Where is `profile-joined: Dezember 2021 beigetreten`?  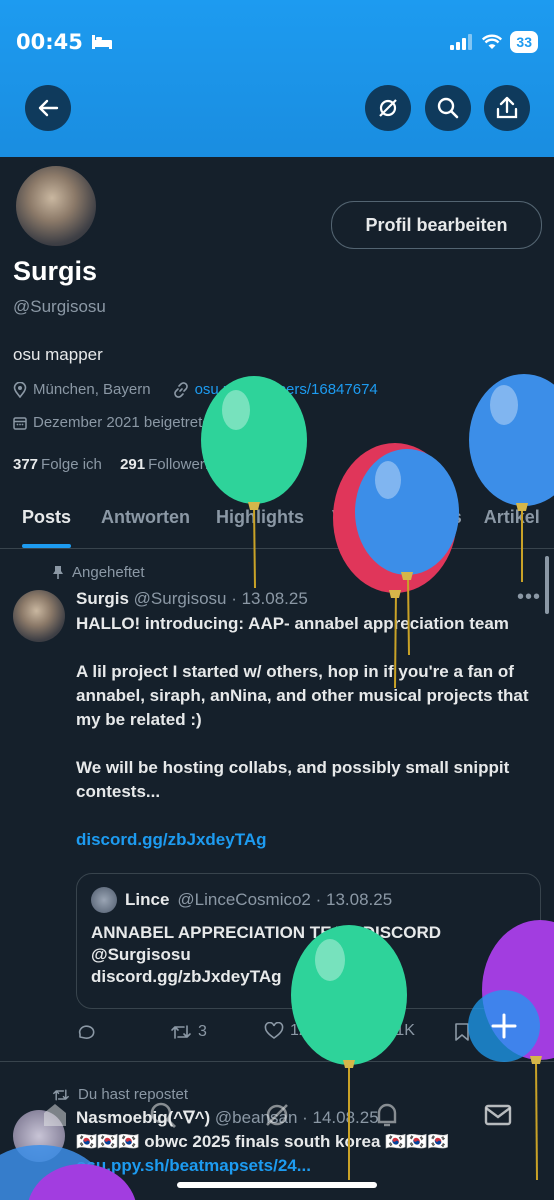
profile-joined: Dezember 2021 beigetreten is located at coordinates (126, 422).